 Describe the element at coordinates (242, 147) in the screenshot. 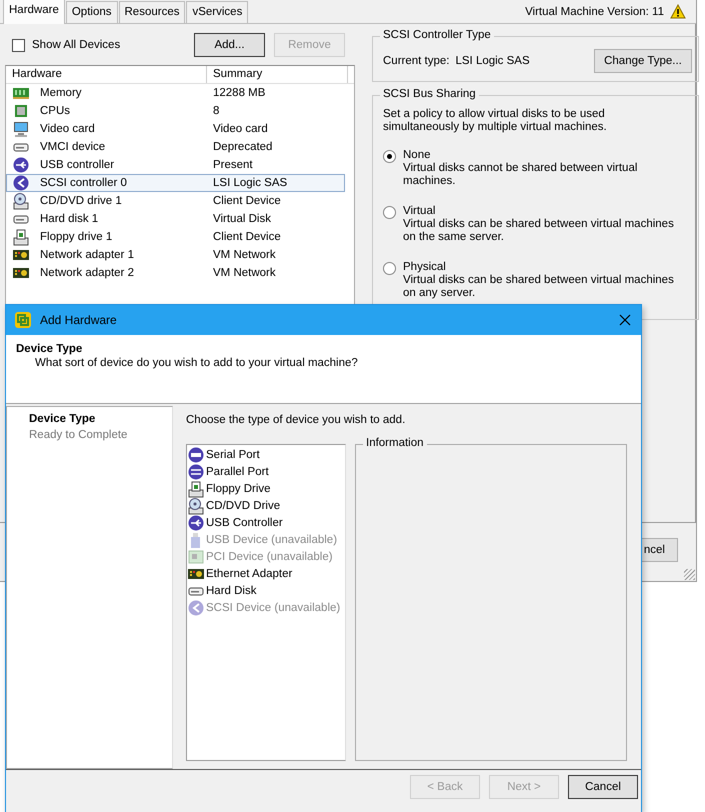

I see `table-cell: Deprecated` at that location.